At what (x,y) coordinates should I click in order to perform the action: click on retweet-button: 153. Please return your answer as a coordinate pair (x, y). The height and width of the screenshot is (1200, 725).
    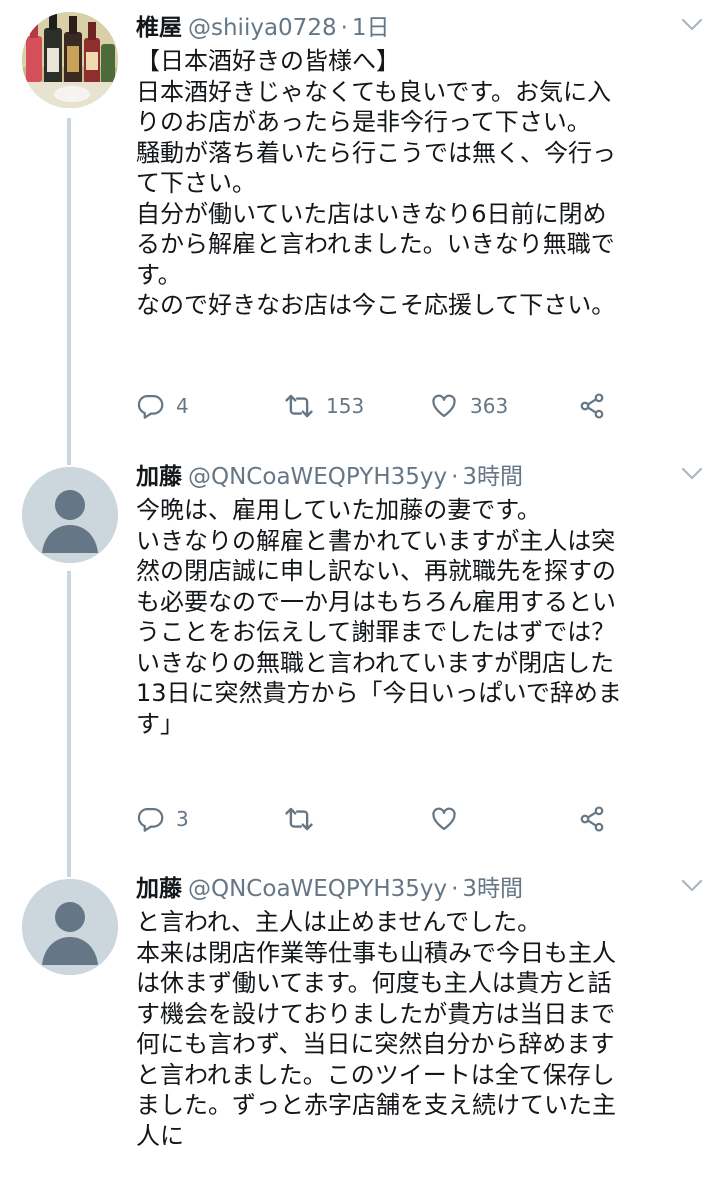
    Looking at the image, I should click on (324, 406).